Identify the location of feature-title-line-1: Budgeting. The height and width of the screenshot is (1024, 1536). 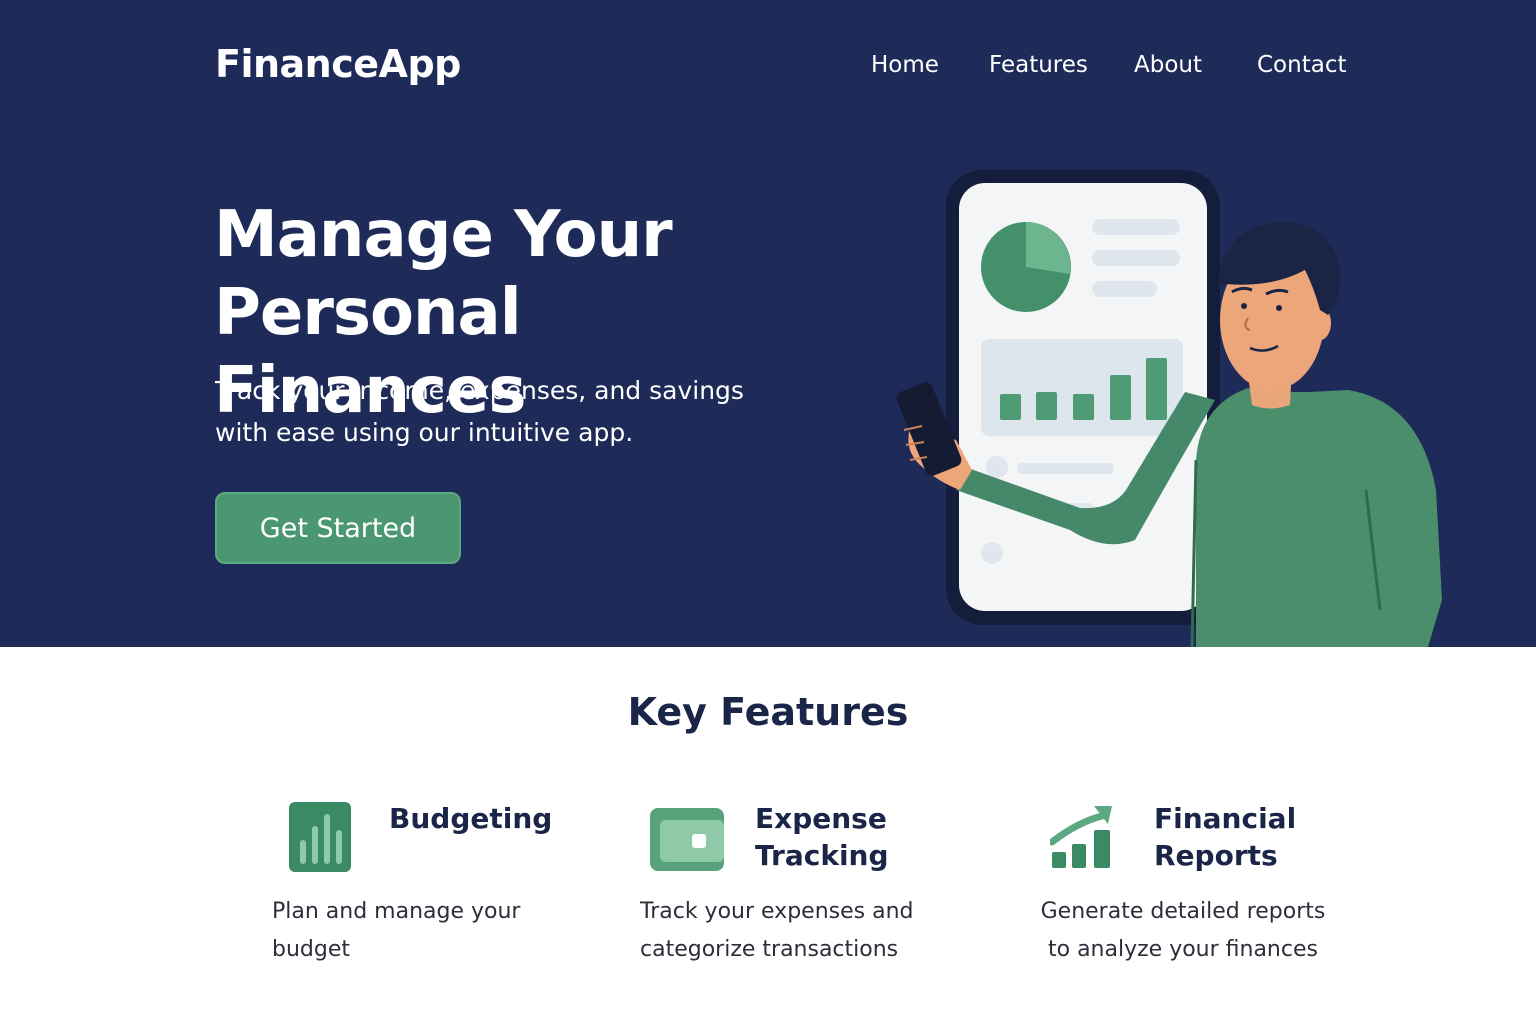
(471, 818).